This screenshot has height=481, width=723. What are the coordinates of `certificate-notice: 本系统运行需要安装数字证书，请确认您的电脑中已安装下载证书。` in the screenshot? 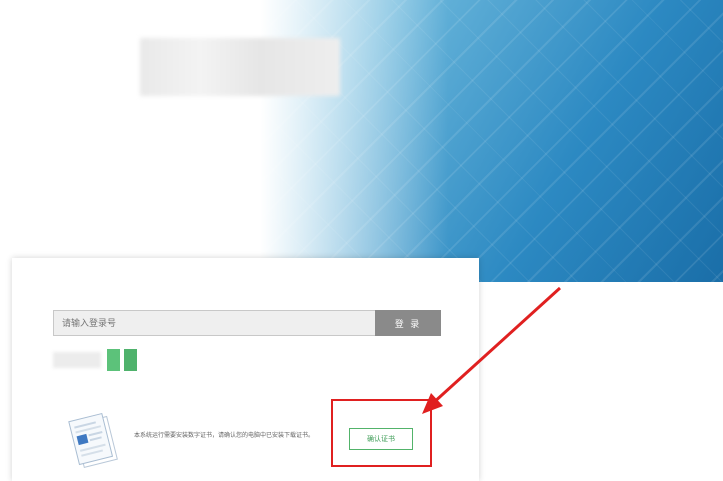 It's located at (224, 436).